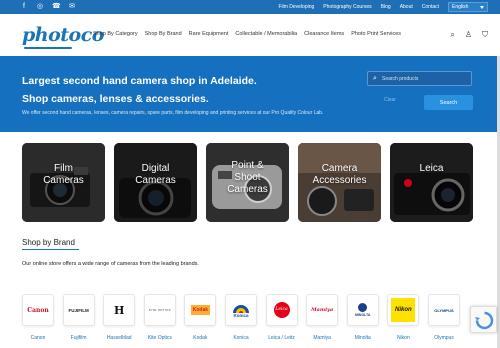 This screenshot has width=500, height=348. I want to click on email-icon: ✉, so click(72, 6).